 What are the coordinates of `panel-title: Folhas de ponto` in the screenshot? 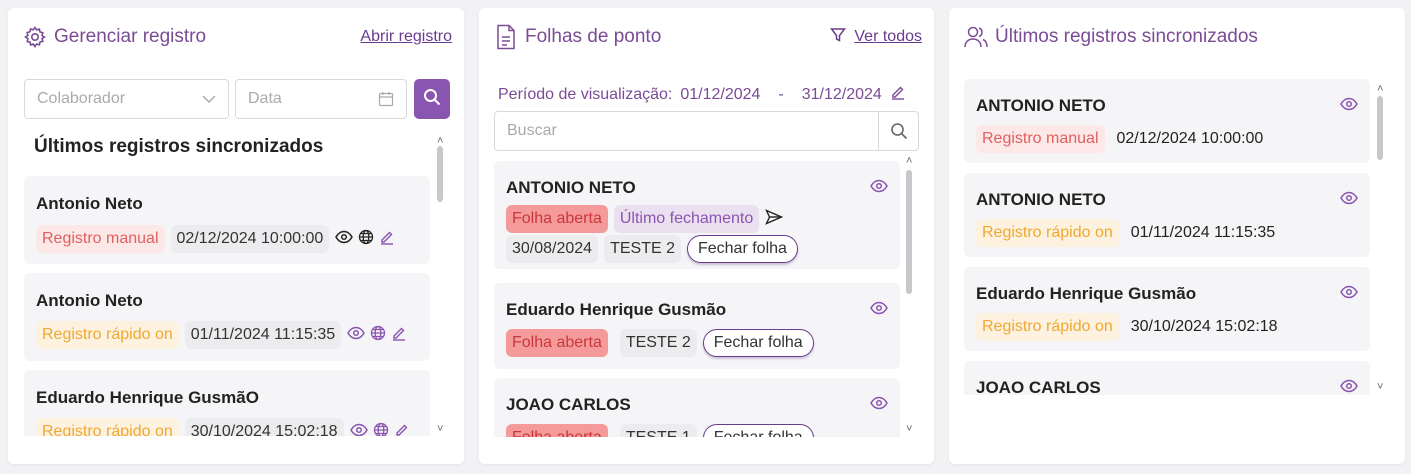 It's located at (593, 36).